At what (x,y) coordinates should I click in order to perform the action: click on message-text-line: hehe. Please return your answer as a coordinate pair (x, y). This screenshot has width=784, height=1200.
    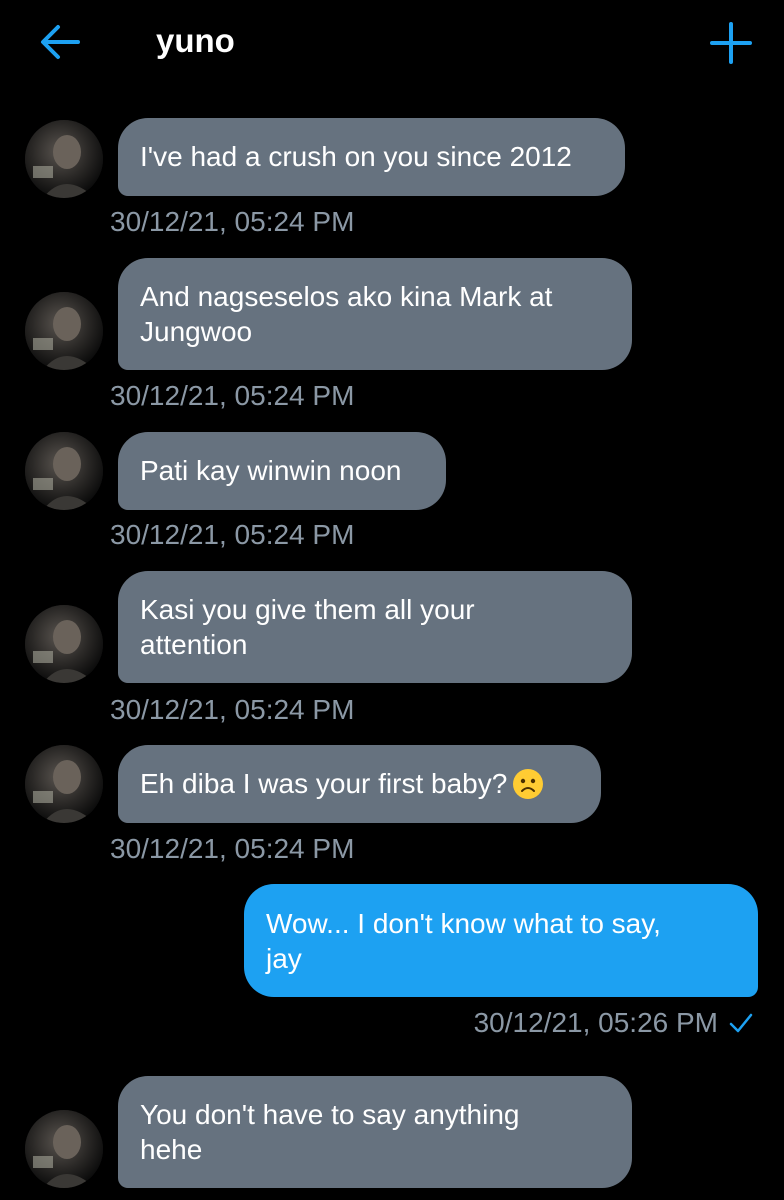
    Looking at the image, I should click on (171, 1149).